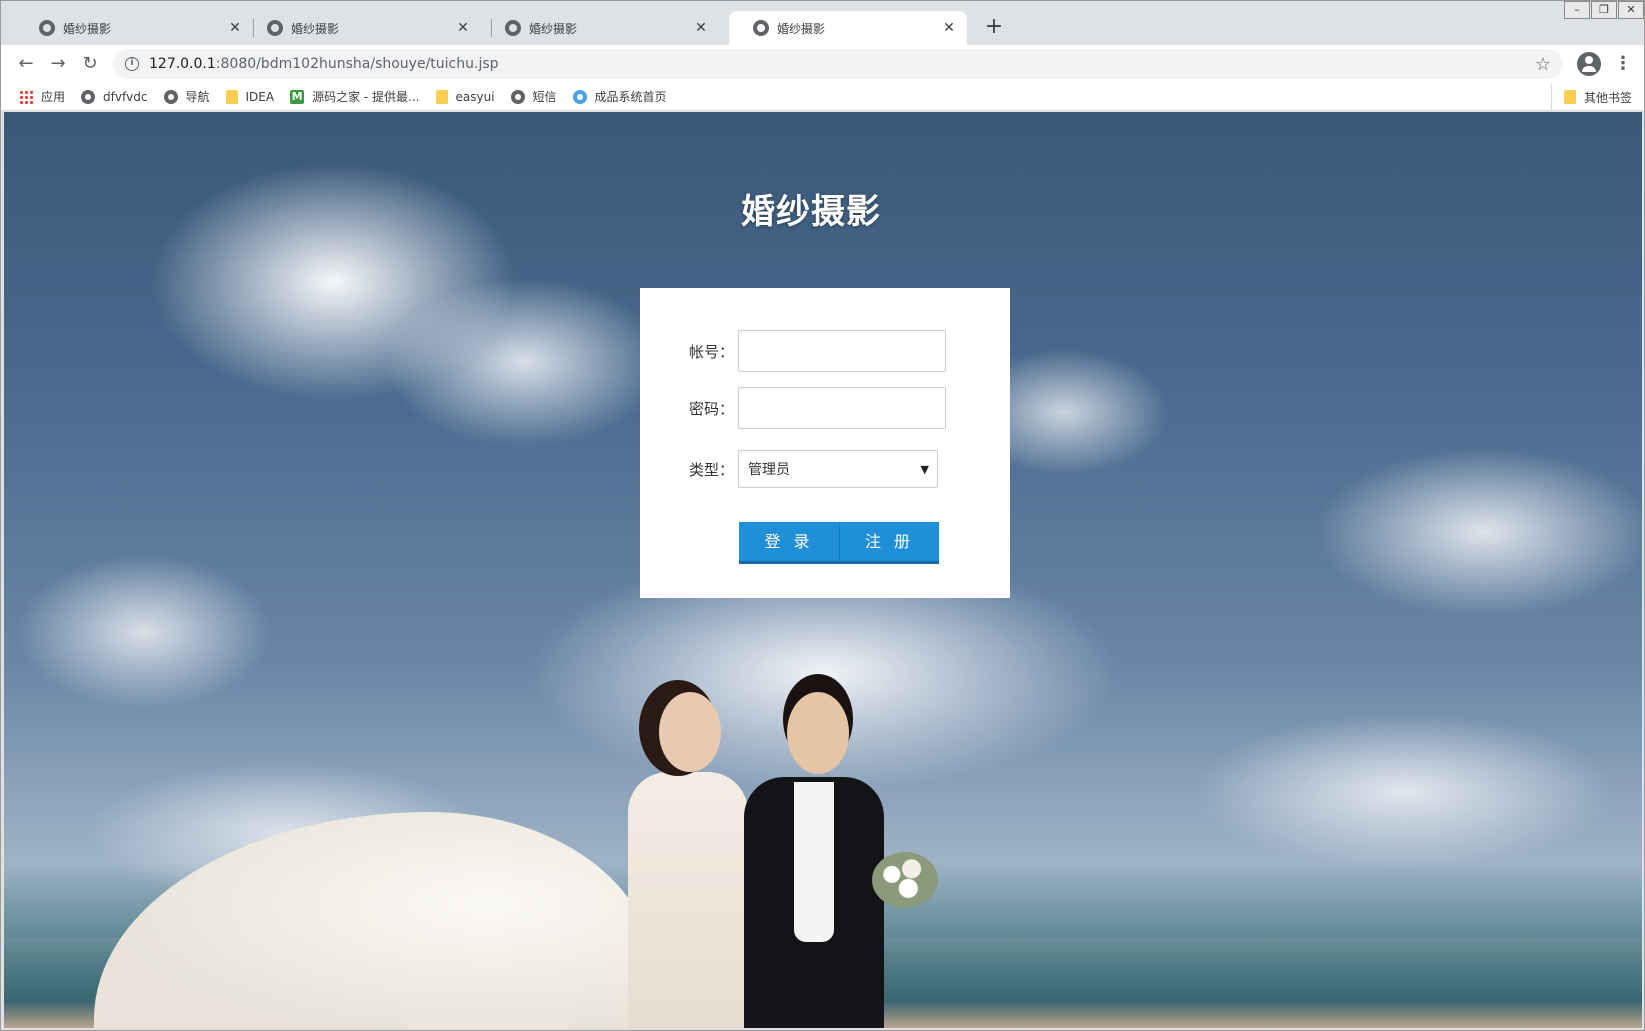  What do you see at coordinates (53, 97) in the screenshot?
I see `bookmark-label: 应用` at bounding box center [53, 97].